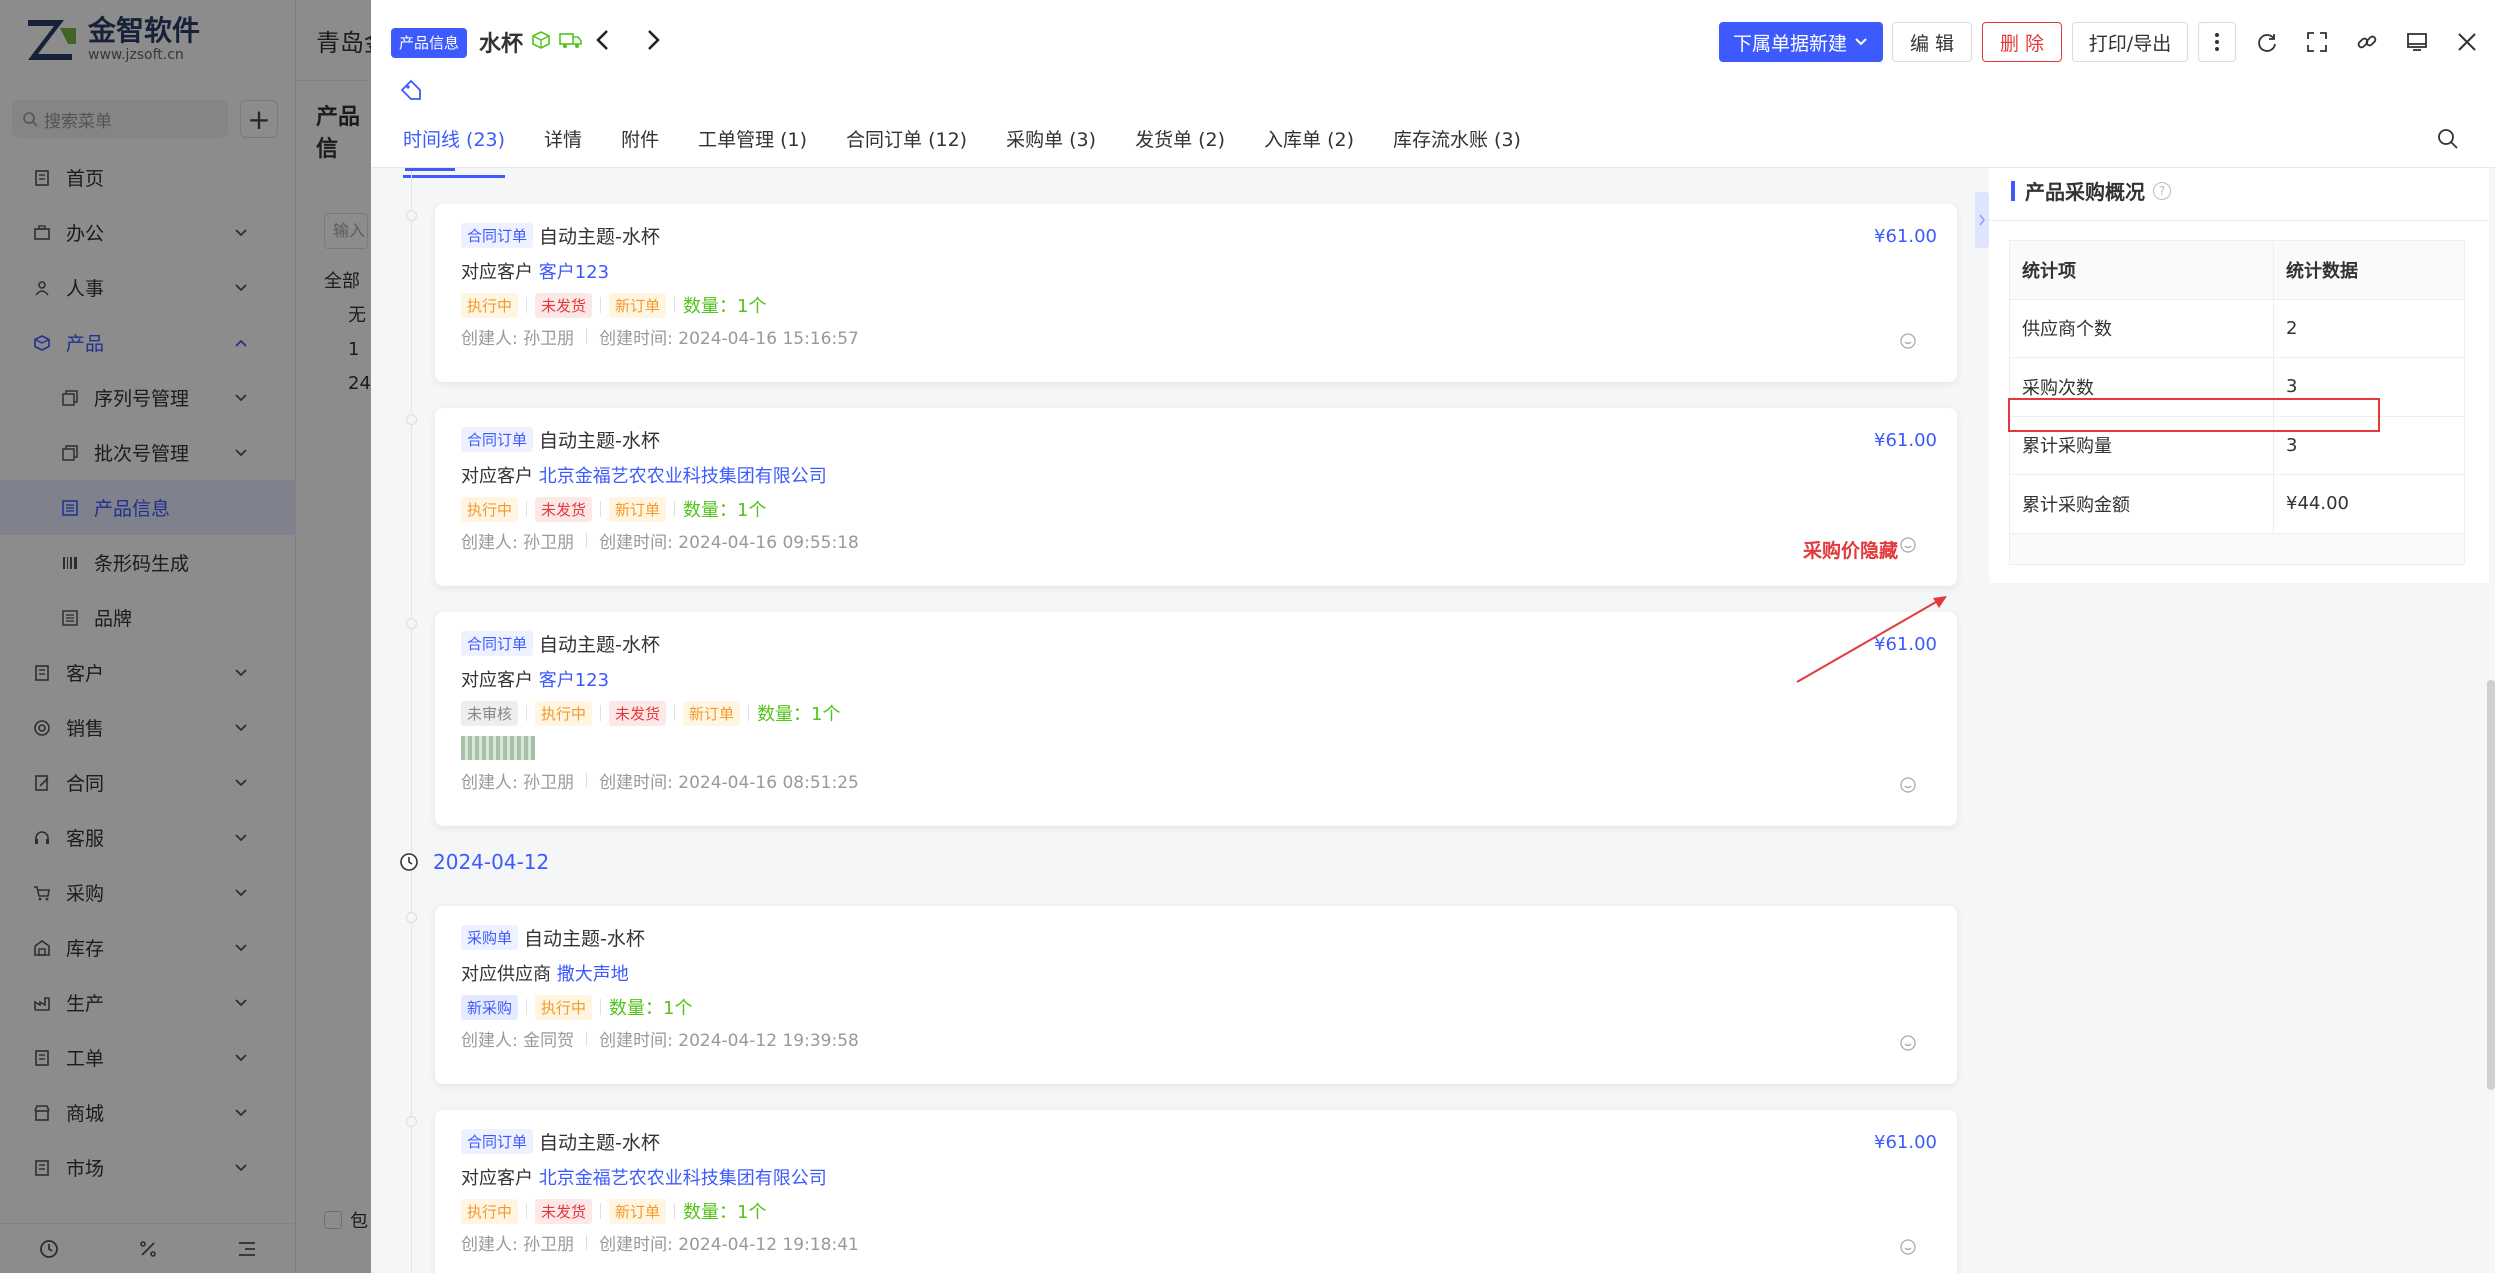  I want to click on new-sub-document-button: 下属单据新建, so click(1801, 42).